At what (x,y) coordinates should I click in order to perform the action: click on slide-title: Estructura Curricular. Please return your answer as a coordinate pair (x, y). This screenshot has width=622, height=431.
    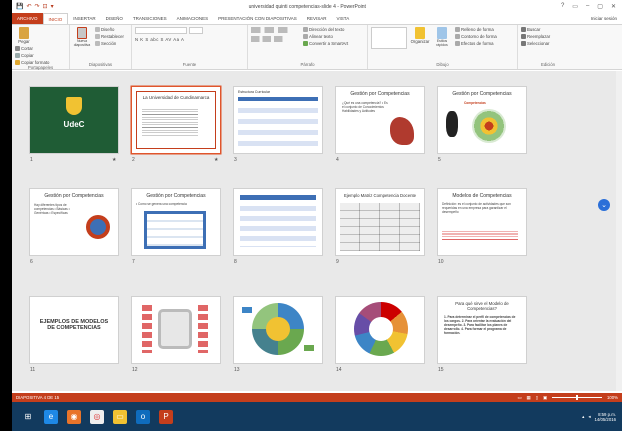
    Looking at the image, I should click on (254, 92).